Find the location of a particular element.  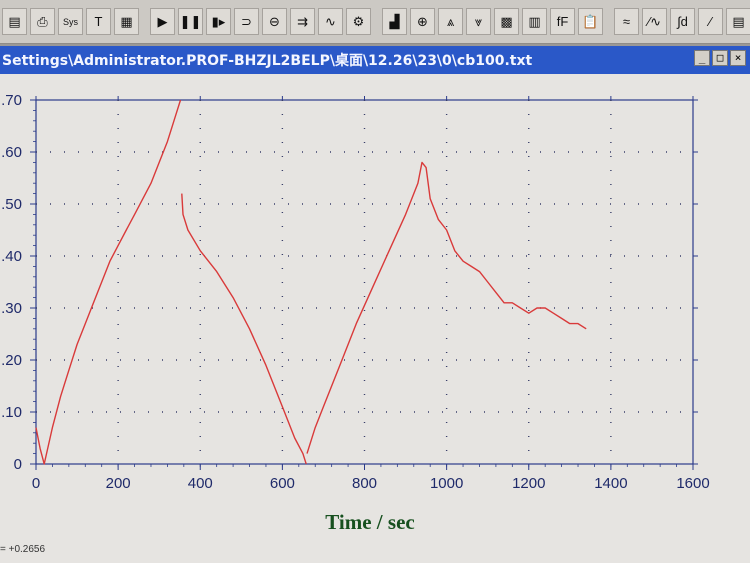

x-tick-label: 400 is located at coordinates (200, 483).